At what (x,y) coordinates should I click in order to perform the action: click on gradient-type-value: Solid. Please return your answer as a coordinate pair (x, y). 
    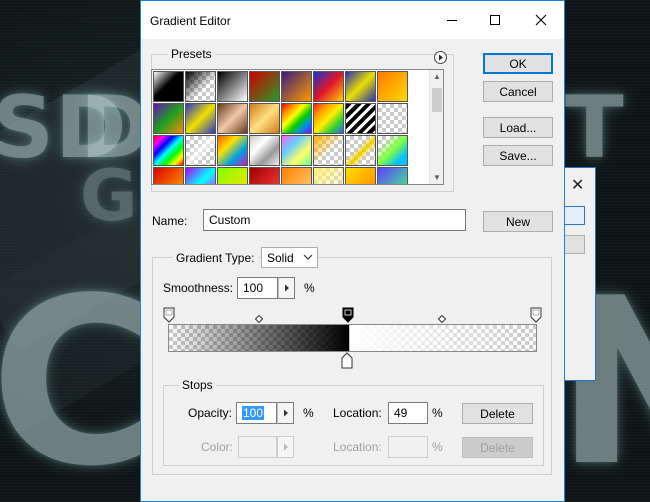
    Looking at the image, I should click on (280, 258).